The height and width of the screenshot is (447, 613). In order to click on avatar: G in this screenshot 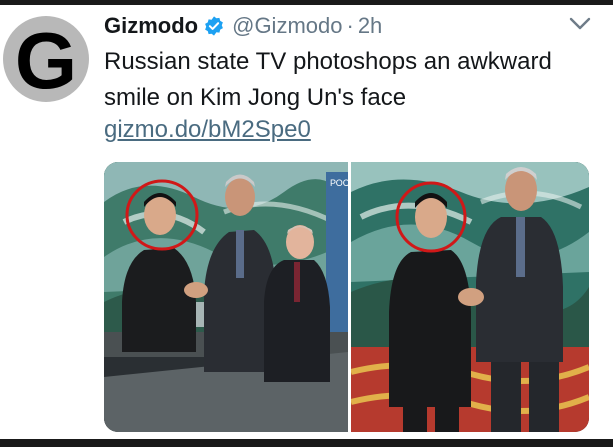, I will do `click(46, 59)`.